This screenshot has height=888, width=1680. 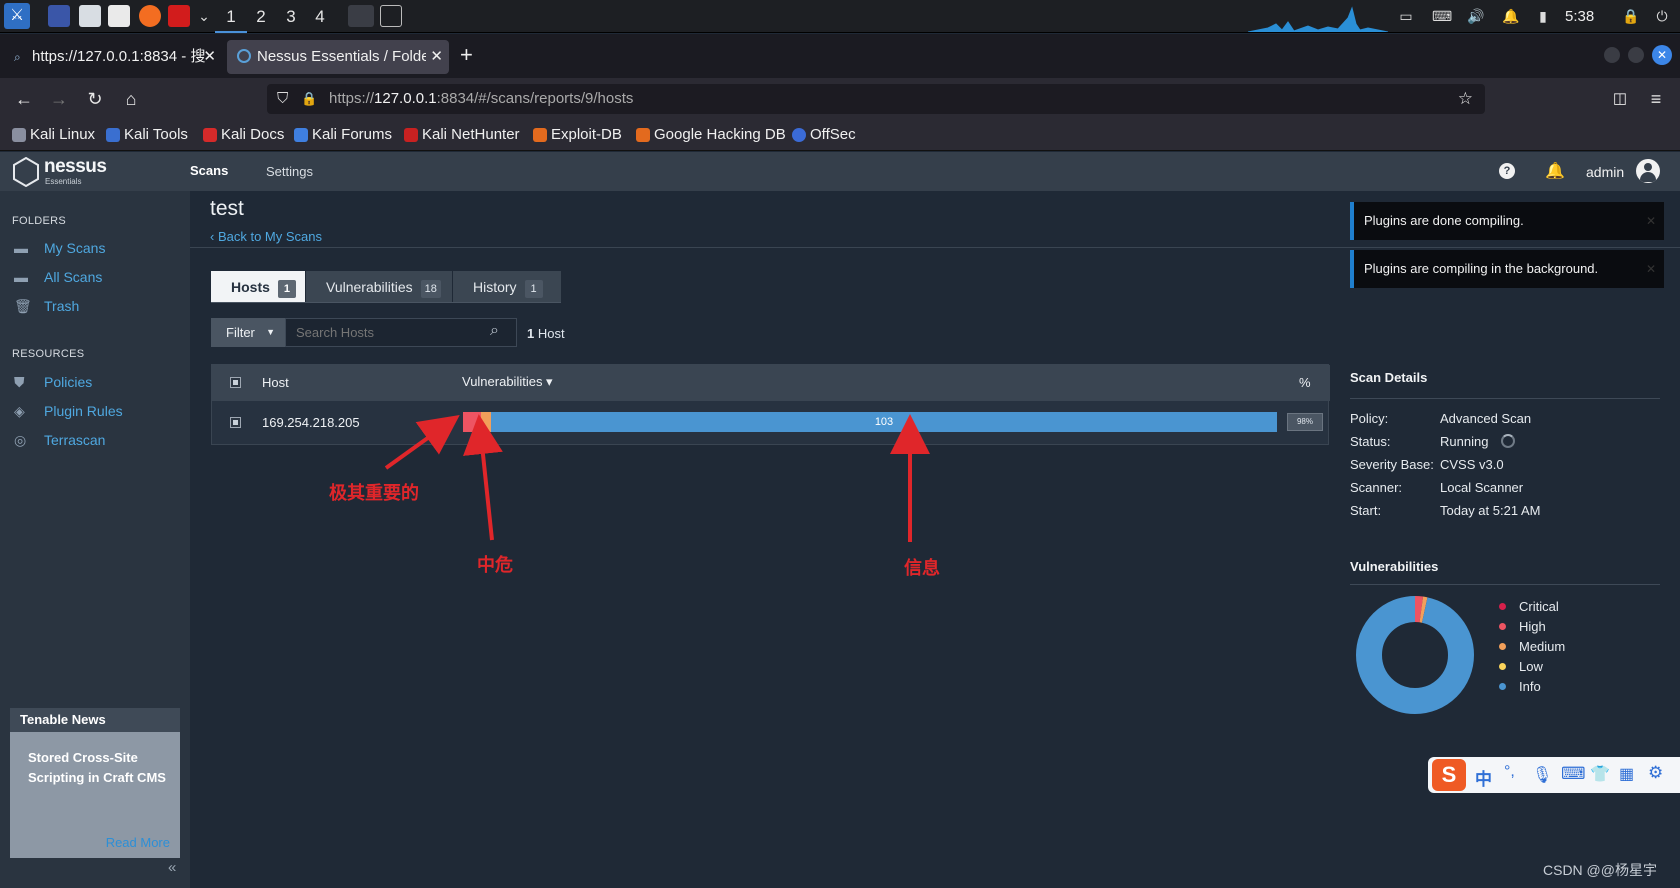 I want to click on folder-icon: ▬, so click(x=21, y=277).